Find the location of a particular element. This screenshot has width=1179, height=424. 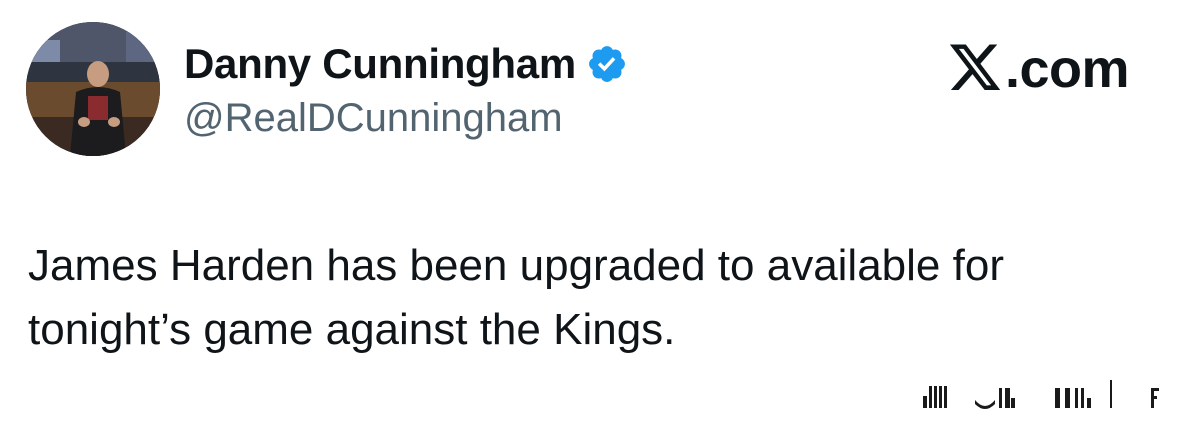

brand-domain-text: .com is located at coordinates (1067, 69).